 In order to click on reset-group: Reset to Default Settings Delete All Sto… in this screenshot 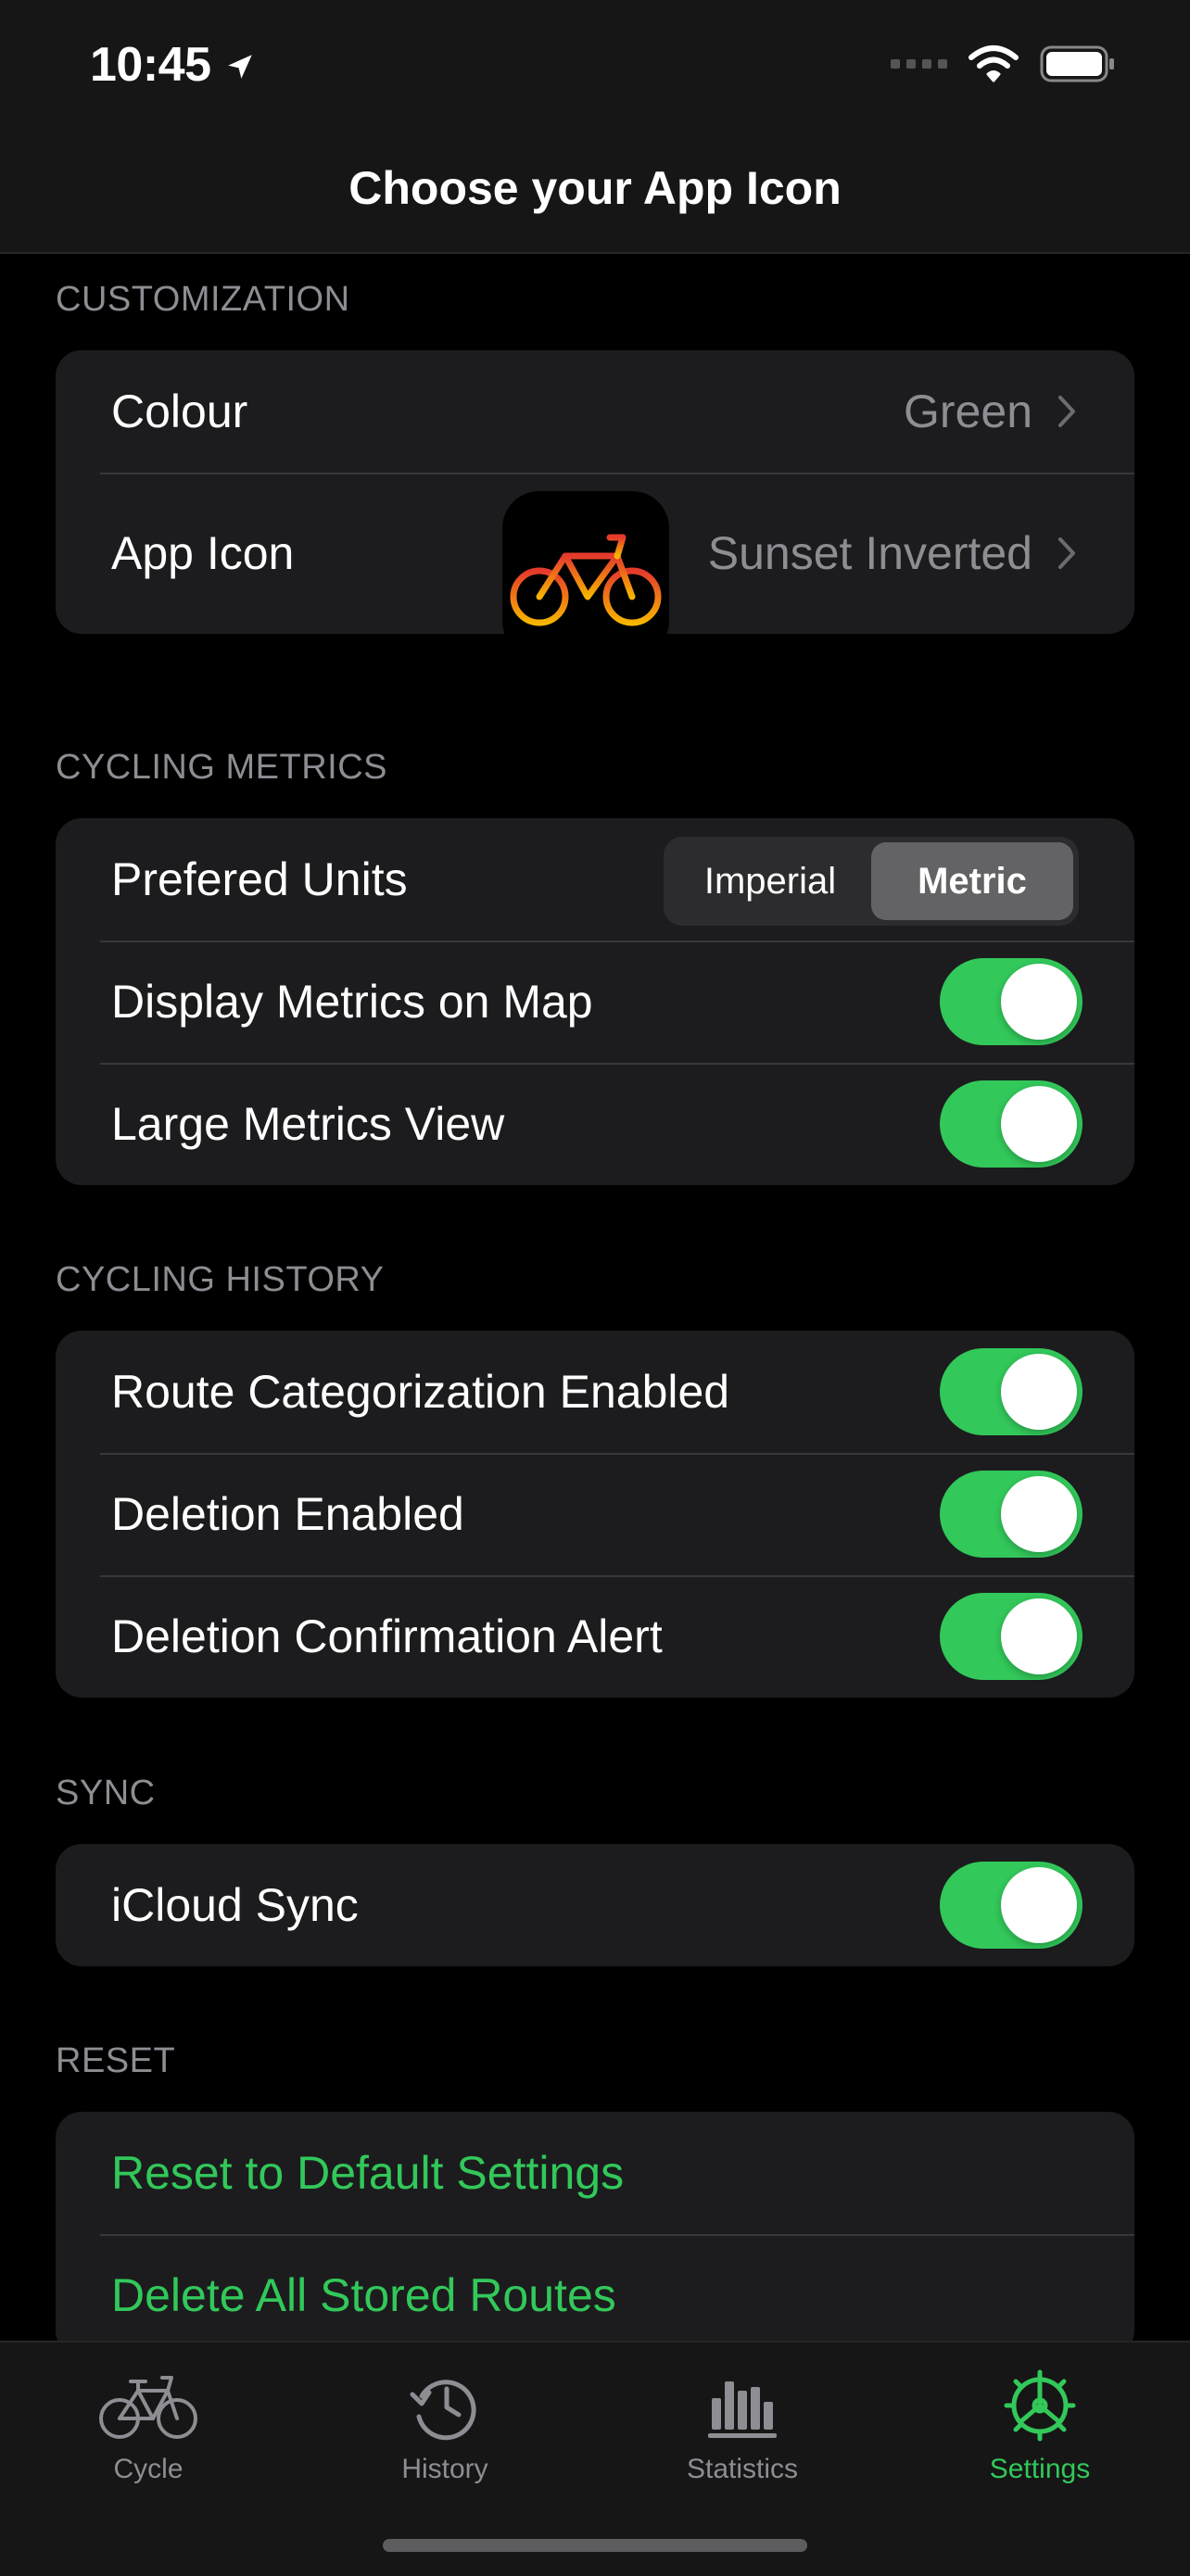, I will do `click(595, 2234)`.